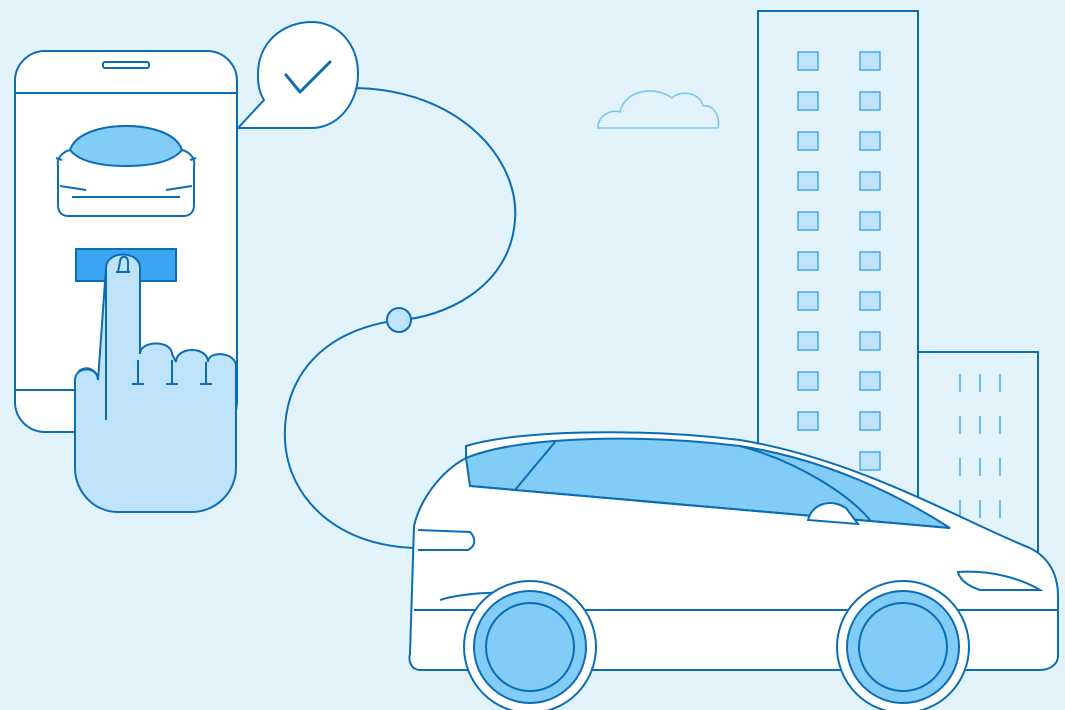 This screenshot has height=710, width=1065. I want to click on car-icon, so click(126, 170).